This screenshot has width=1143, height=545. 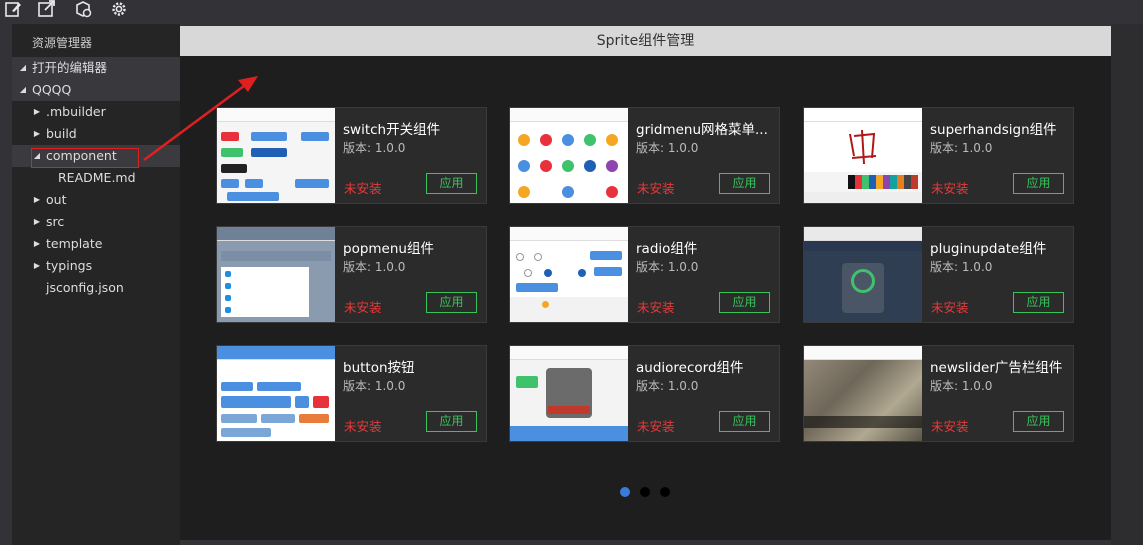 What do you see at coordinates (200, 119) in the screenshot?
I see `annotation-arrow` at bounding box center [200, 119].